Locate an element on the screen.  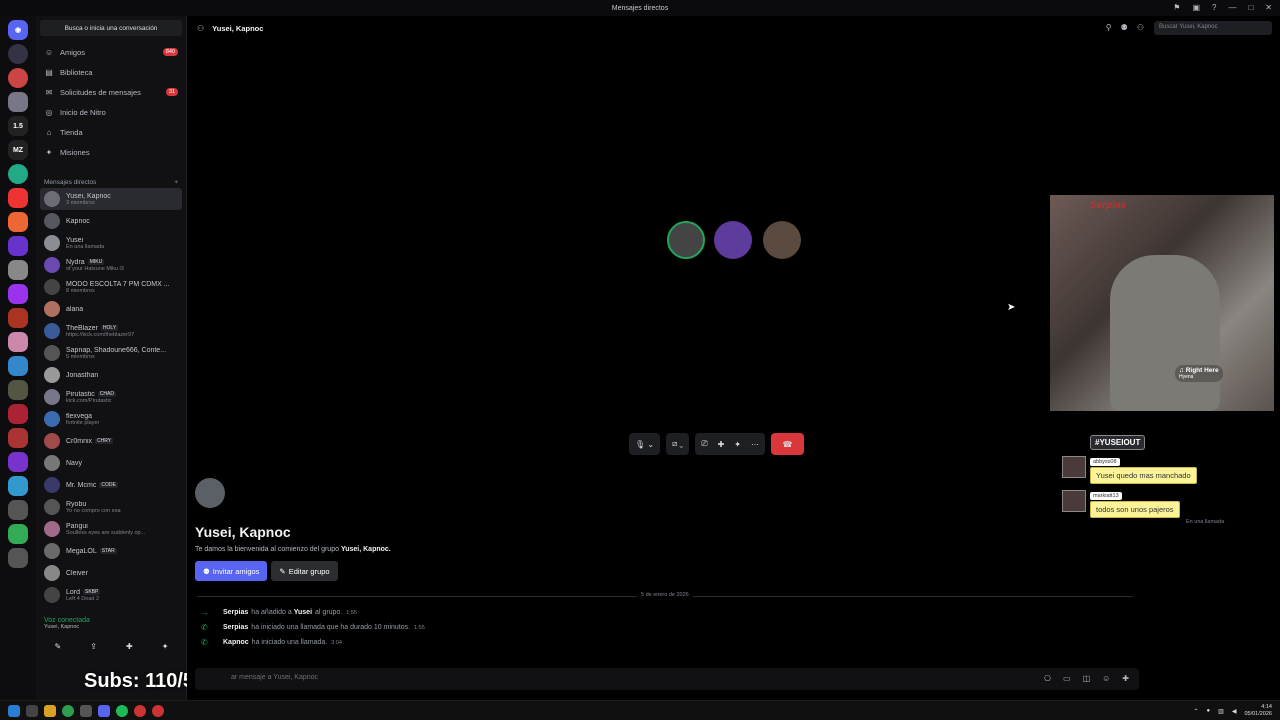
close-button: ✕ is located at coordinates (1268, 7).